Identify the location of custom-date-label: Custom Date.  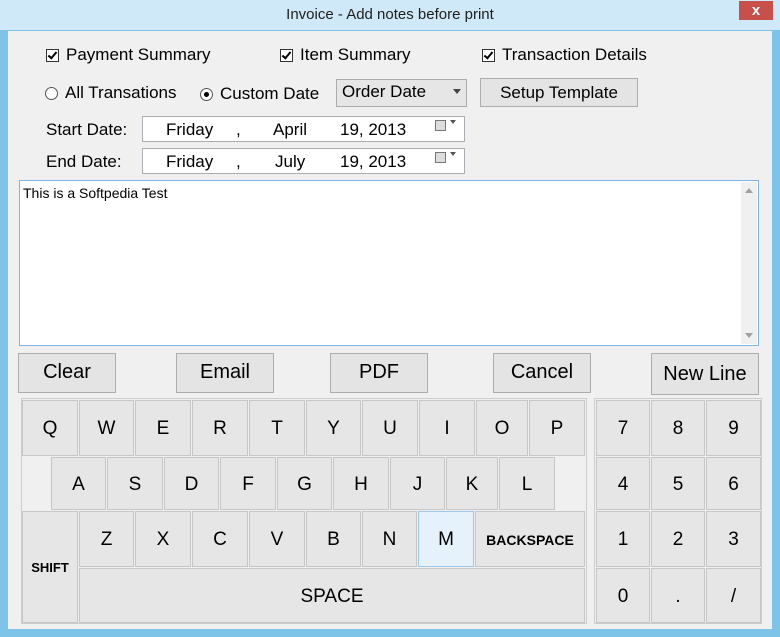
(270, 93).